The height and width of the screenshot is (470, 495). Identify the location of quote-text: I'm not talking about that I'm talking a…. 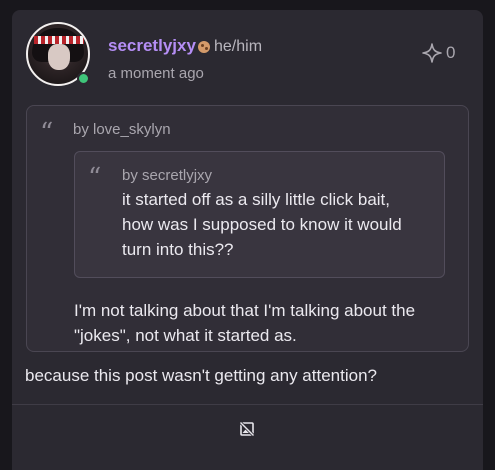
(245, 323).